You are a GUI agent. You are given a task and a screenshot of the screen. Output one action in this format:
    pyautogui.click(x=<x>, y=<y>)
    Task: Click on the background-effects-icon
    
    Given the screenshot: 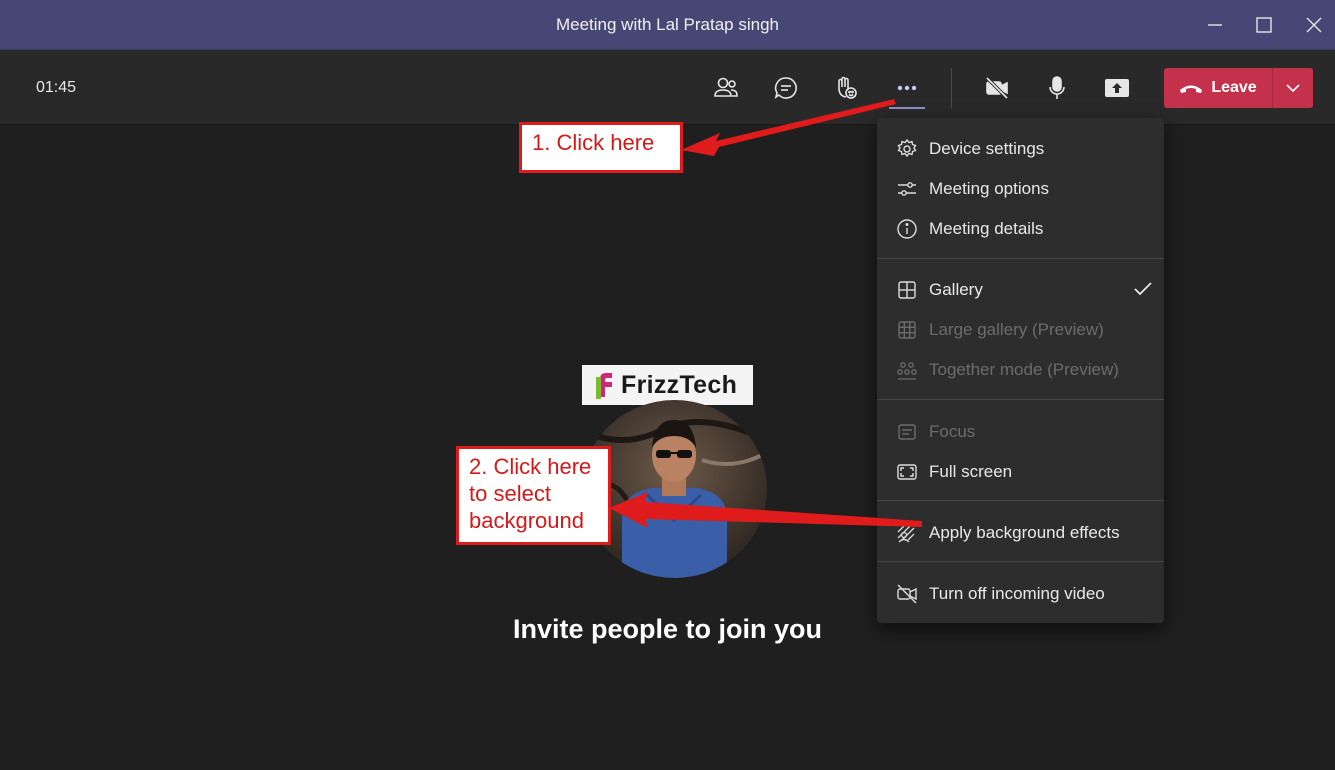 What is the action you would take?
    pyautogui.click(x=907, y=533)
    